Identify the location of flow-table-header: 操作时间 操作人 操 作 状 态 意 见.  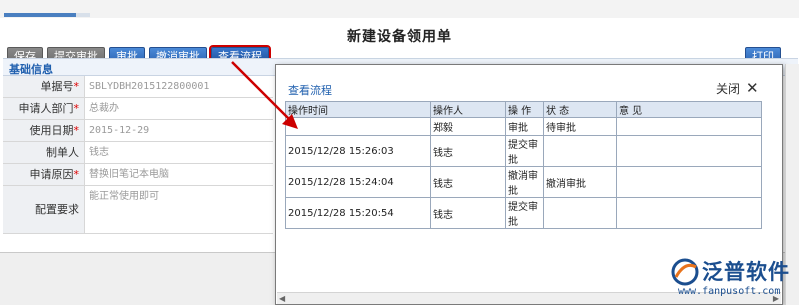
(523, 109).